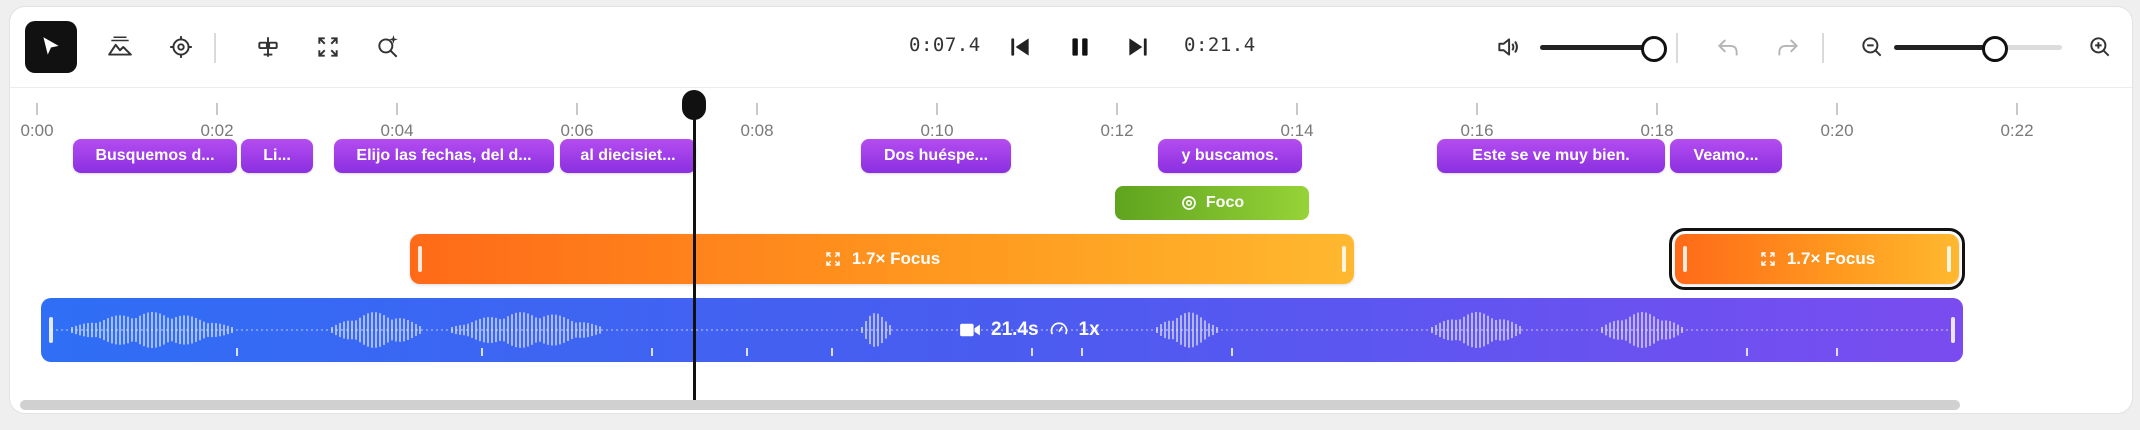 This screenshot has width=2140, height=430. I want to click on skip-forward-icon, so click(1138, 47).